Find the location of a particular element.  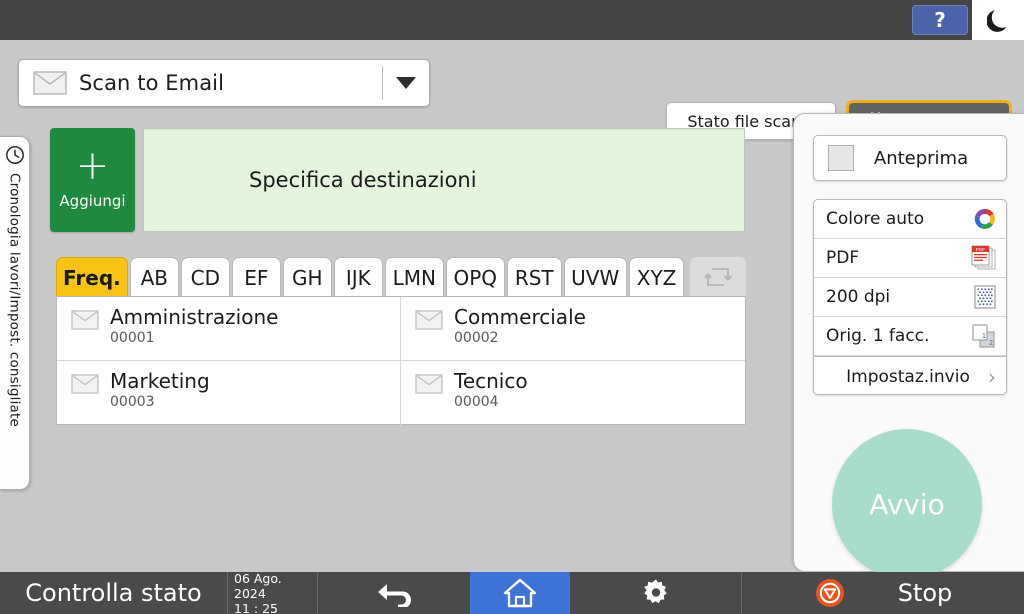

back-button is located at coordinates (394, 593).